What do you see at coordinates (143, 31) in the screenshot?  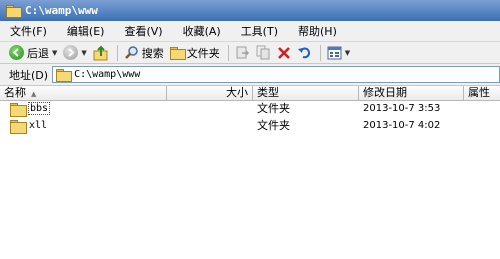 I see `menu-view: 查看(V)` at bounding box center [143, 31].